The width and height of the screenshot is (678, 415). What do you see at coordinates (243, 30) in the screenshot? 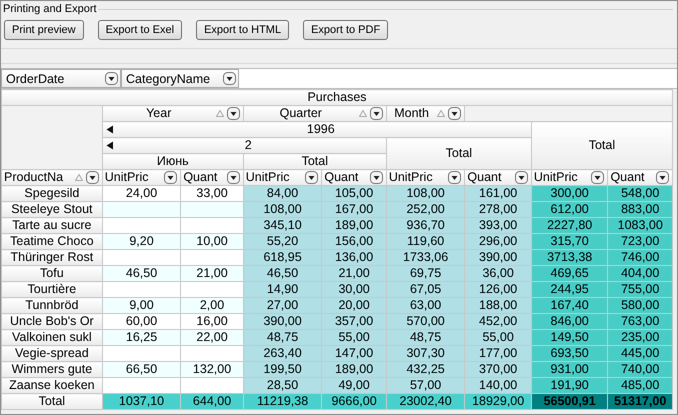
I see `export-button: Export to HTML` at bounding box center [243, 30].